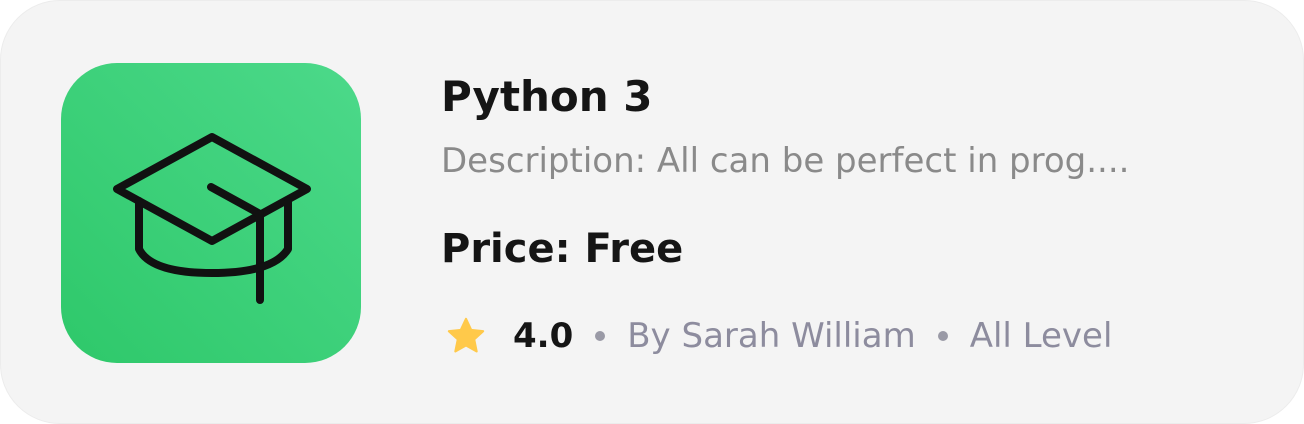 This screenshot has height=424, width=1304. Describe the element at coordinates (543, 336) in the screenshot. I see `rating-value: 4.0` at that location.